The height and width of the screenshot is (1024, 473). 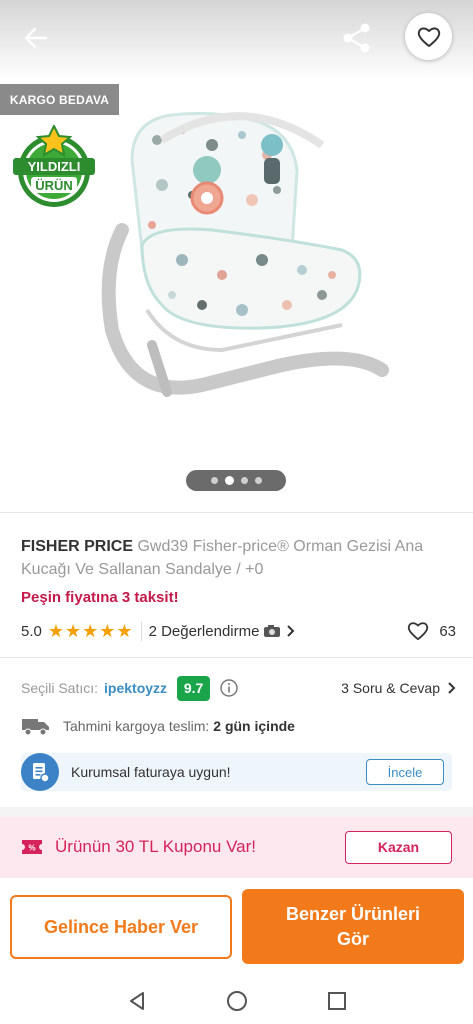 I want to click on invoice-text: Kurumsal faturaya uygun!, so click(x=151, y=772).